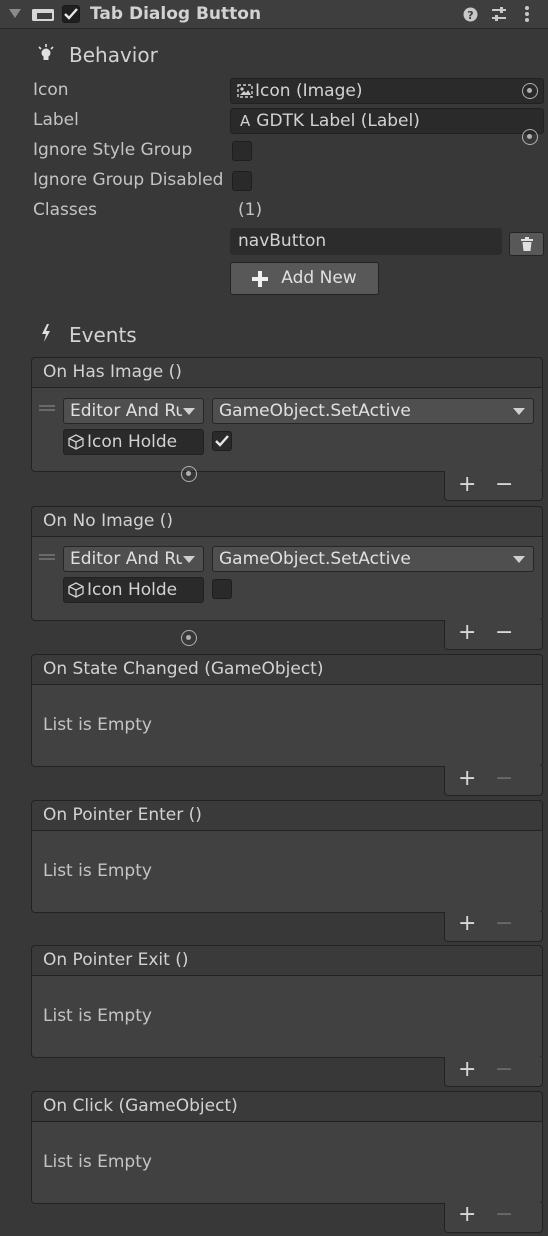 The image size is (548, 1236). Describe the element at coordinates (183, 669) in the screenshot. I see `event-name: On State Changed (GameObject)` at that location.